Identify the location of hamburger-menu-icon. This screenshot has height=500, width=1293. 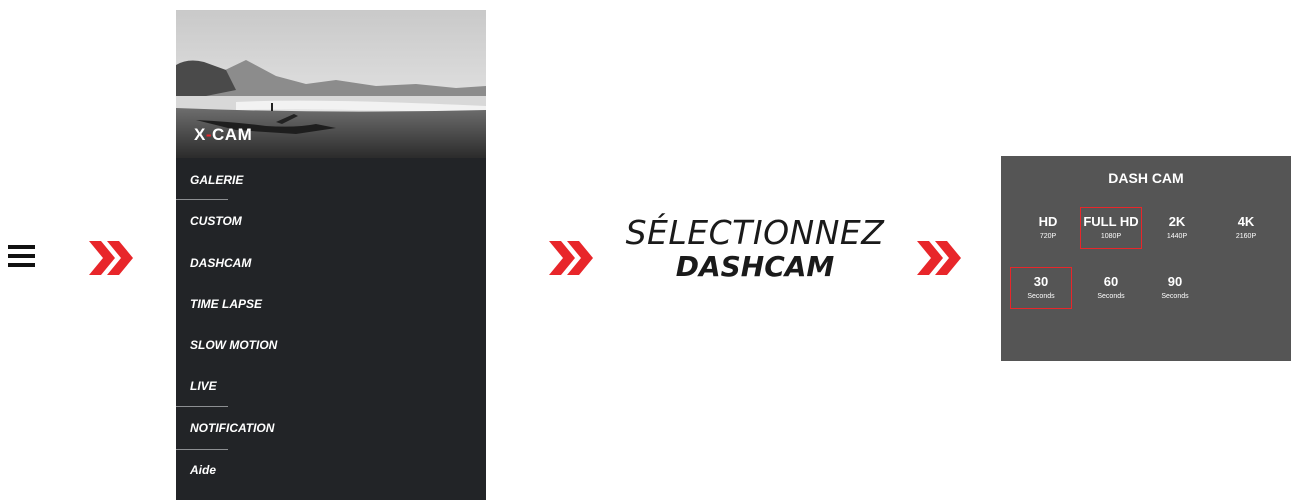
(21, 257).